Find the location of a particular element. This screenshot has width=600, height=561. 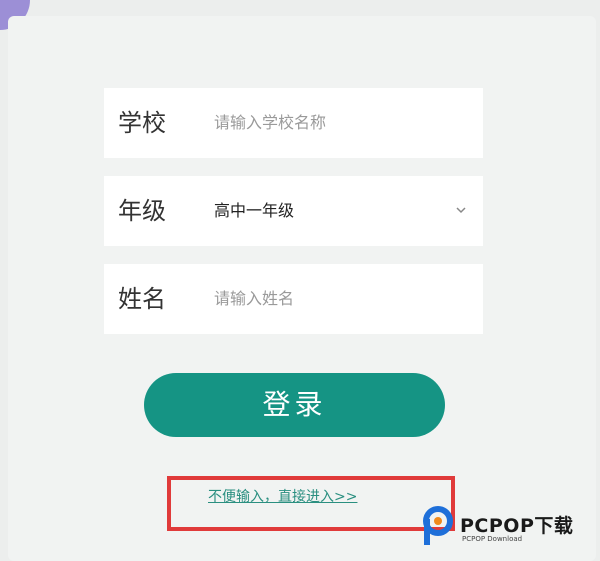

pcpop-logo-icon is located at coordinates (438, 525).